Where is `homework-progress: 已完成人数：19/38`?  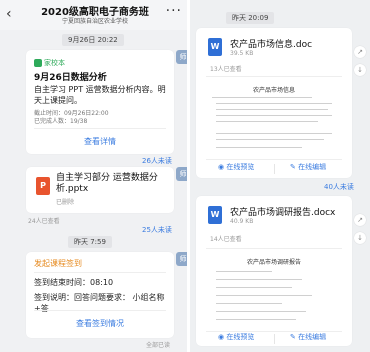
homework-progress: 已完成人数：19/38 is located at coordinates (61, 121).